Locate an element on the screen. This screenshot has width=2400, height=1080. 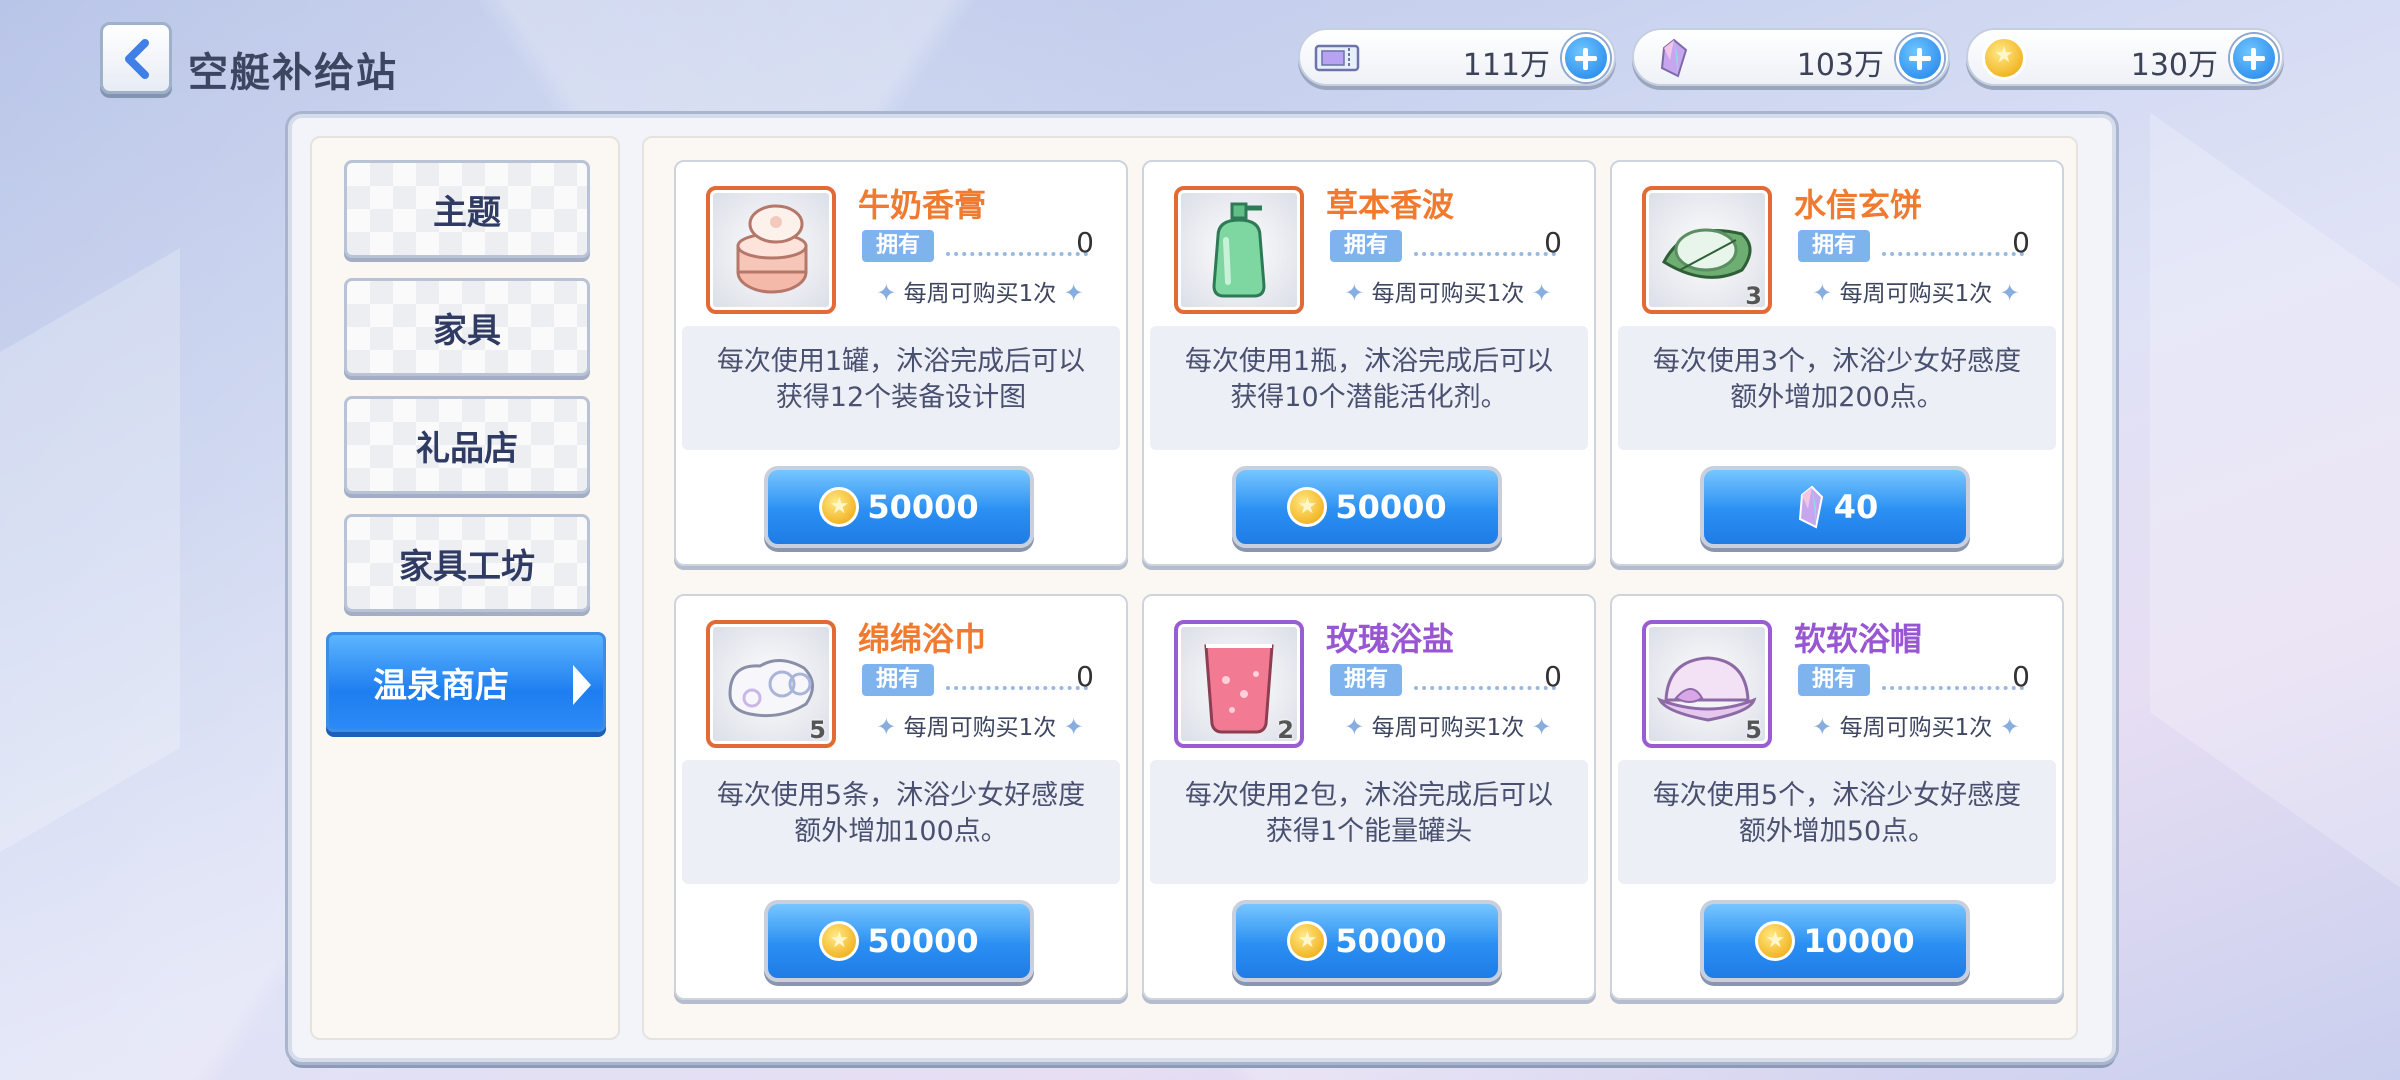
item-icon-frame: 3 is located at coordinates (1707, 250).